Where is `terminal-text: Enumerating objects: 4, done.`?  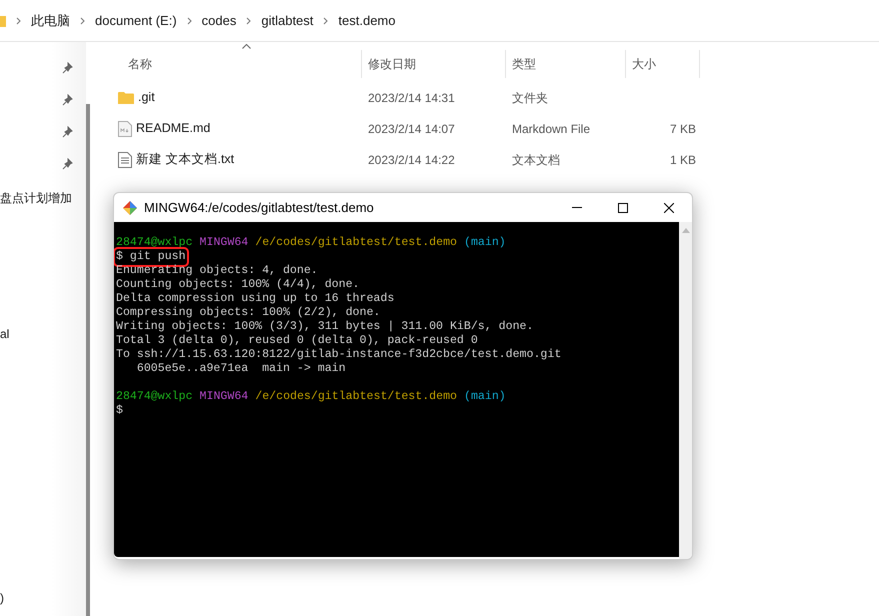
terminal-text: Enumerating objects: 4, done. is located at coordinates (217, 271).